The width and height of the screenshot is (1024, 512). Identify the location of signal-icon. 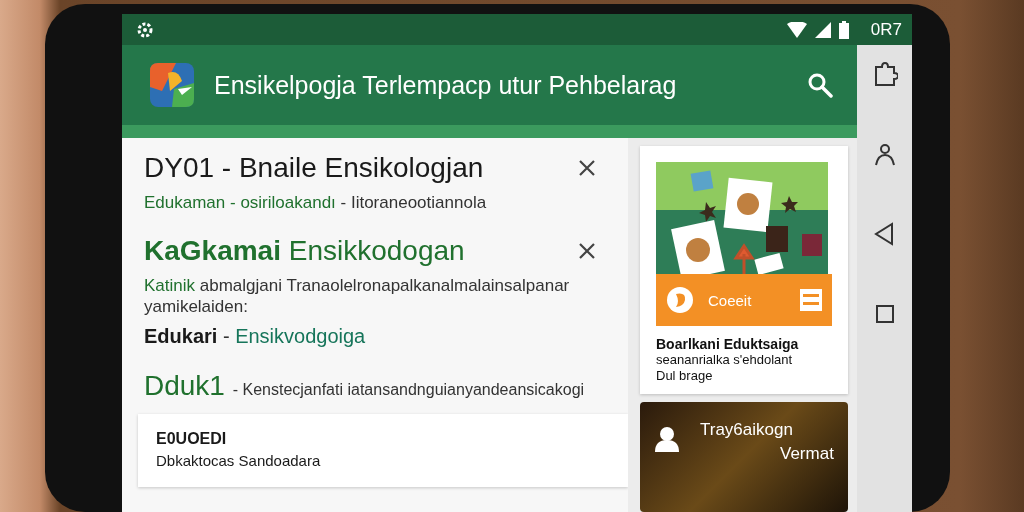
(822, 29).